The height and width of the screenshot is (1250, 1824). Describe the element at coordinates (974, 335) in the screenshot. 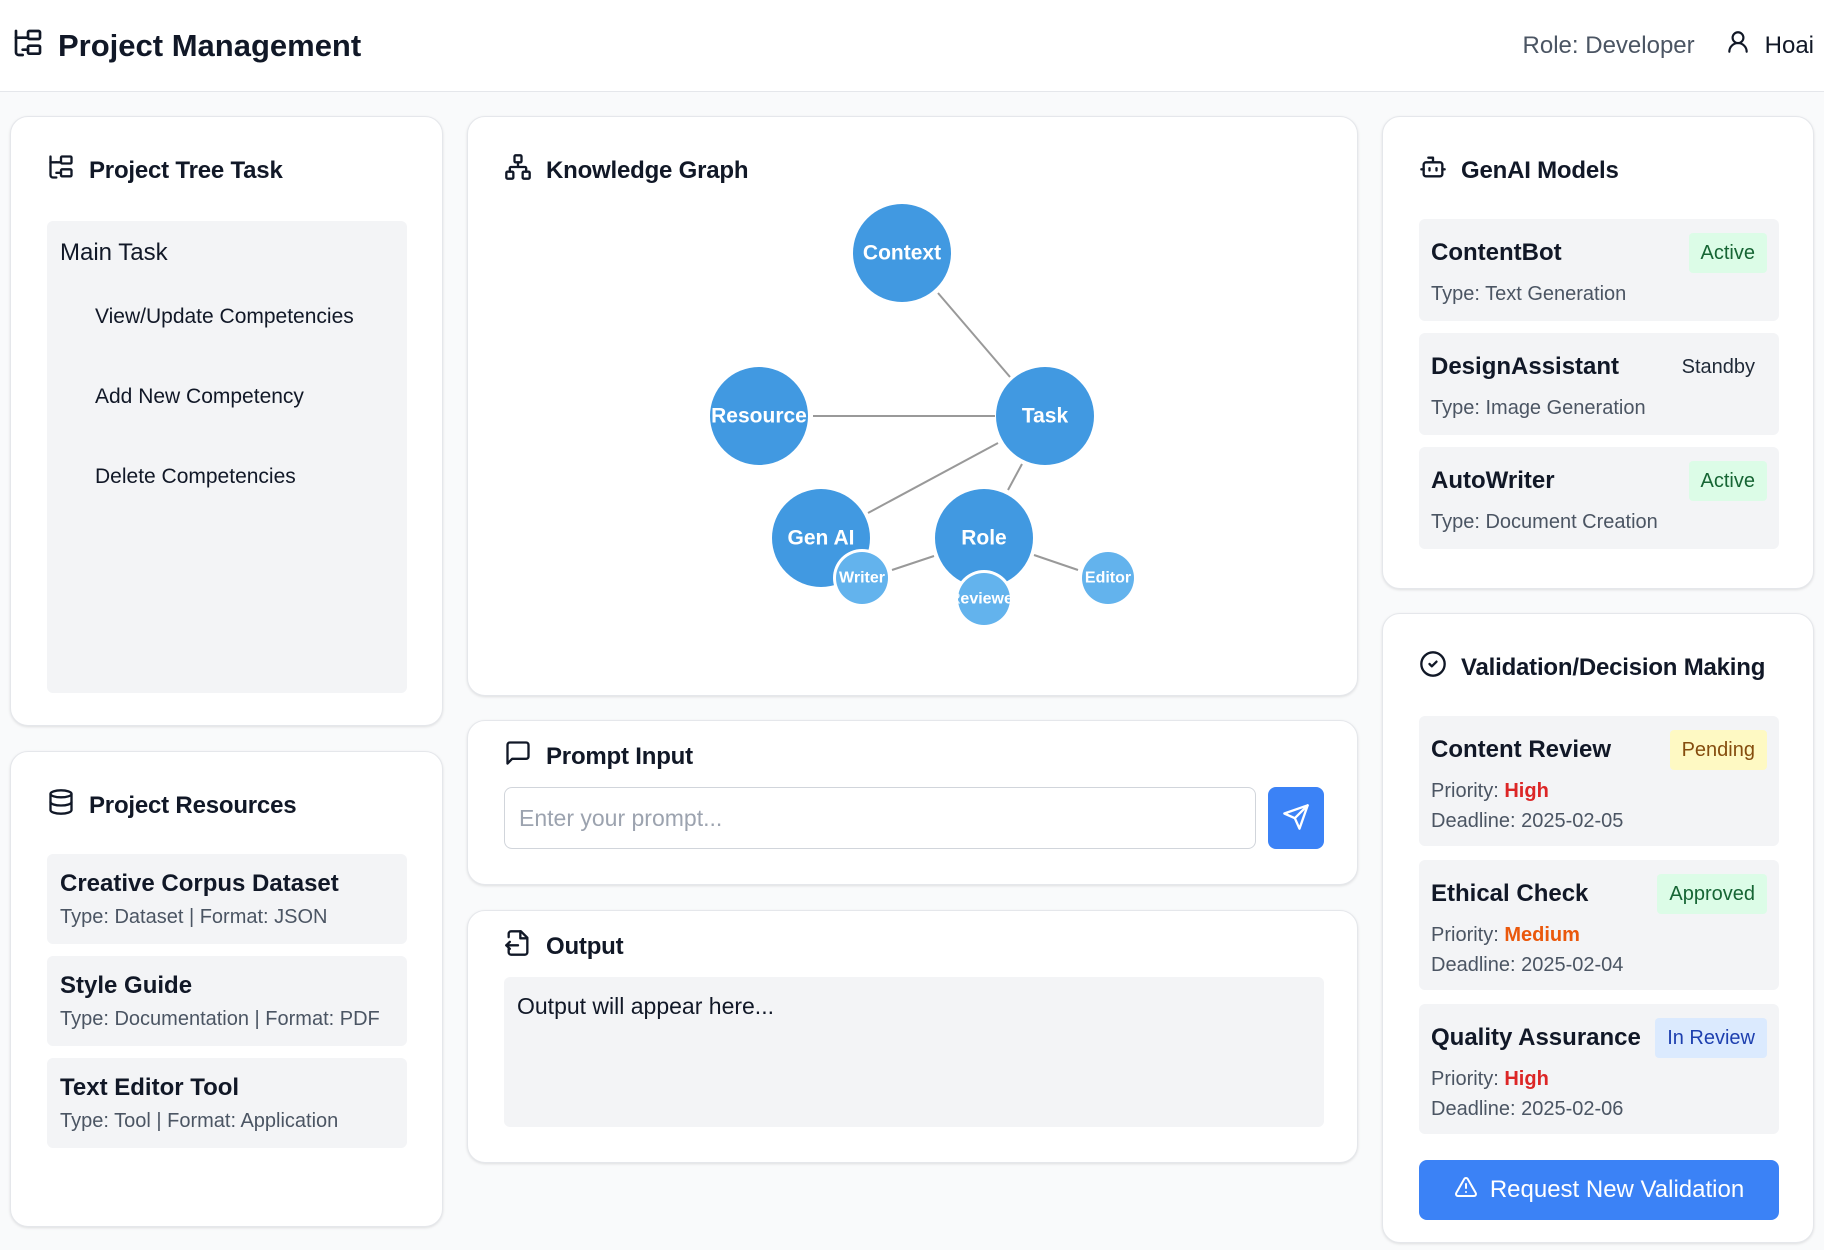

I see `edge-context-task` at that location.